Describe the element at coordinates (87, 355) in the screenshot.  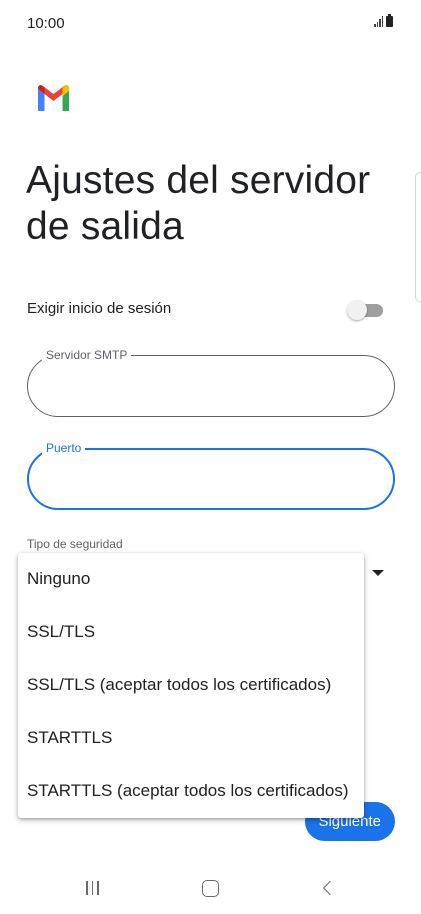
I see `smtp-server-label: Servidor SMTP` at that location.